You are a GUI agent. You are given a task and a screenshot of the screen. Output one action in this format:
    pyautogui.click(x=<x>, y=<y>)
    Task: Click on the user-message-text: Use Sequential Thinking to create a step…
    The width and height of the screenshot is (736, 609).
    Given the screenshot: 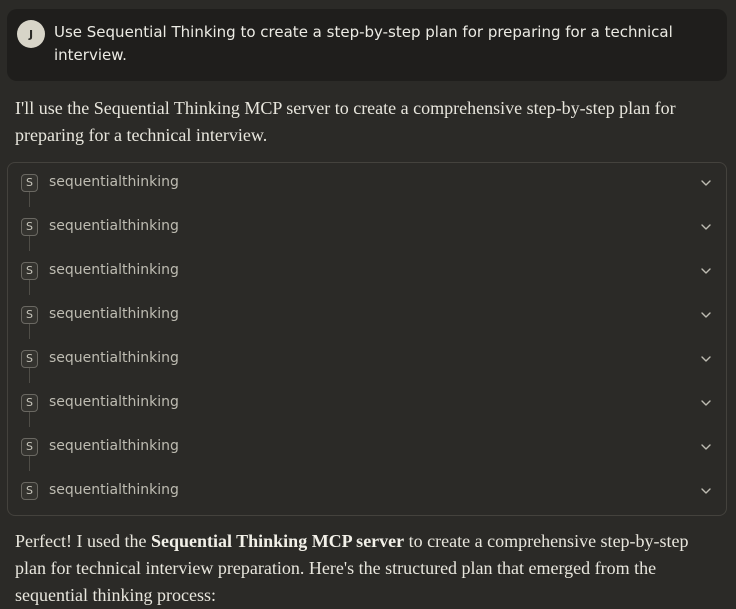 What is the action you would take?
    pyautogui.click(x=363, y=43)
    